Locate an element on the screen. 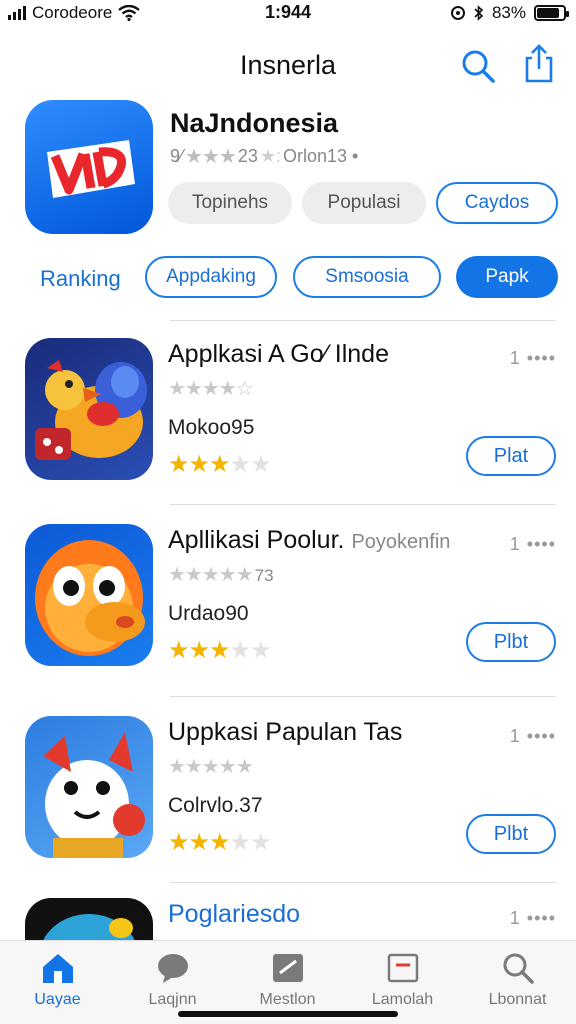 The image size is (576, 1024). pill-papk: Papk is located at coordinates (507, 277).